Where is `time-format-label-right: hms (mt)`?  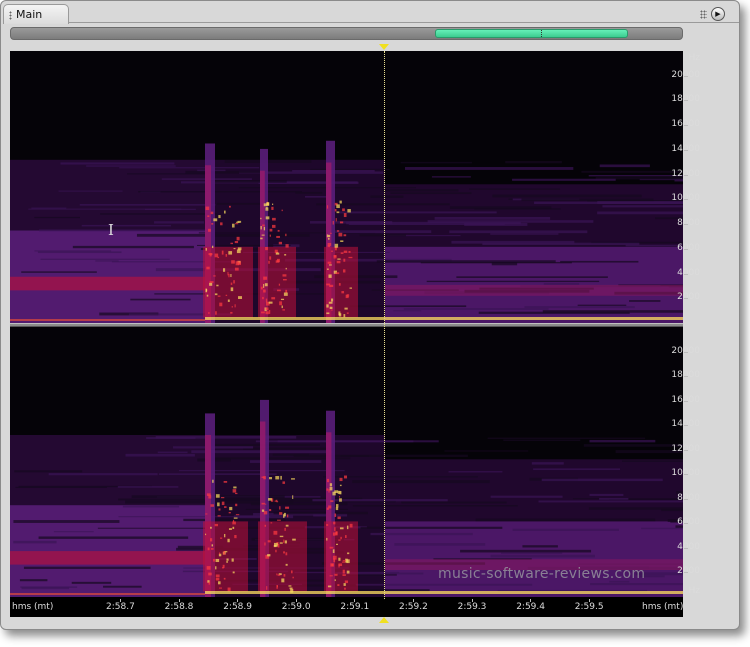
time-format-label-right: hms (mt) is located at coordinates (662, 607).